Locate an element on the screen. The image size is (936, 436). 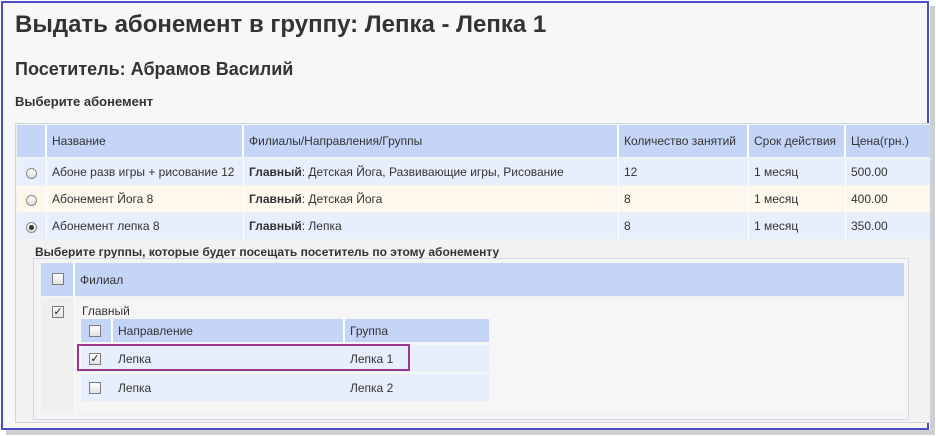
group-row-2-direction: Лепка is located at coordinates (135, 387).